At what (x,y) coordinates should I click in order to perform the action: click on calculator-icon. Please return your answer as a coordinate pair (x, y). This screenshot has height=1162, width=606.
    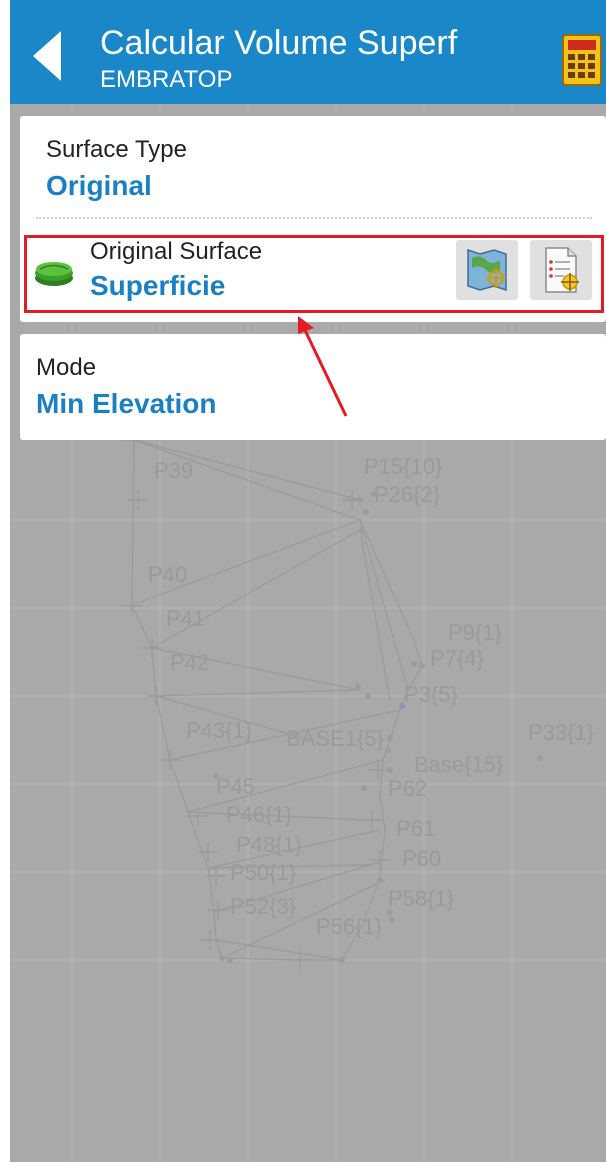
    Looking at the image, I should click on (582, 60).